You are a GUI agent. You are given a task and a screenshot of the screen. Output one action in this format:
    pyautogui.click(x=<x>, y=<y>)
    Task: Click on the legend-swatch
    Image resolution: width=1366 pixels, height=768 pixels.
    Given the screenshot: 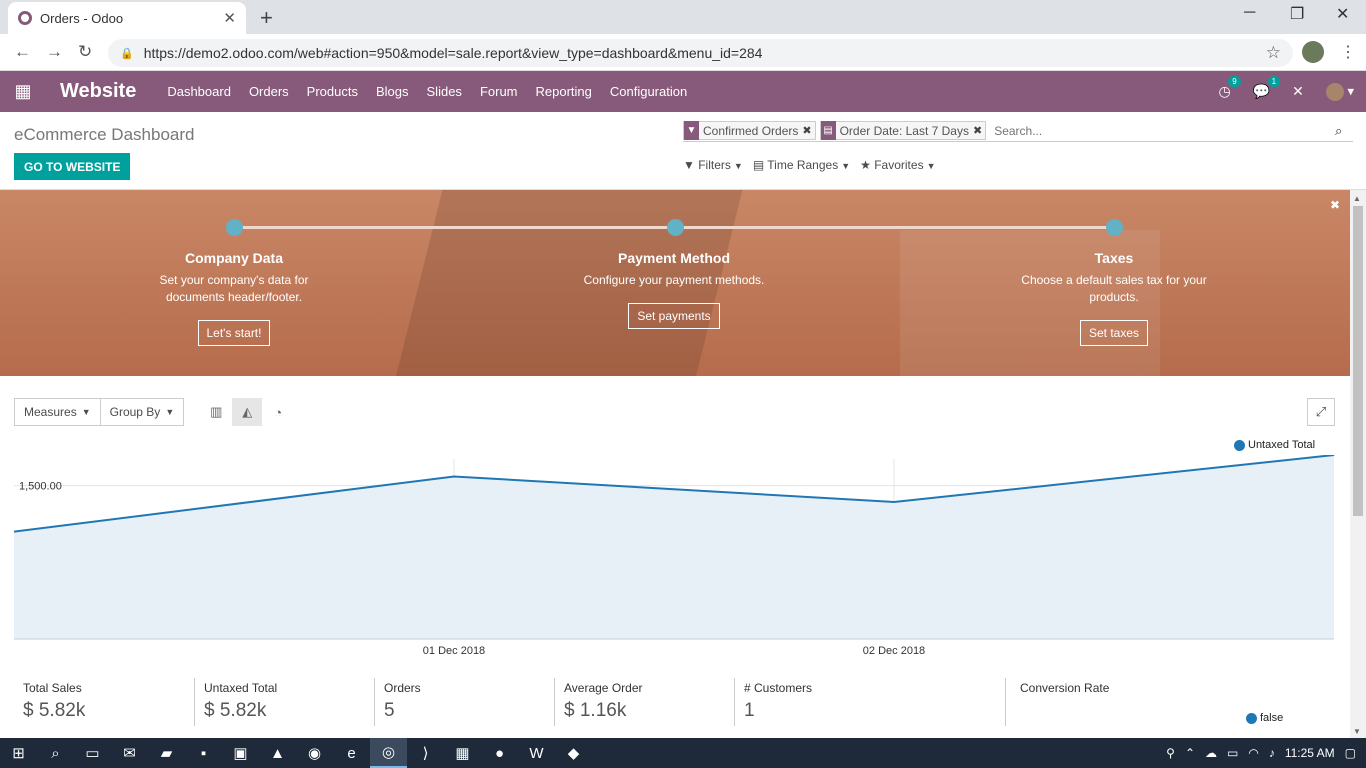 What is the action you would take?
    pyautogui.click(x=1251, y=718)
    